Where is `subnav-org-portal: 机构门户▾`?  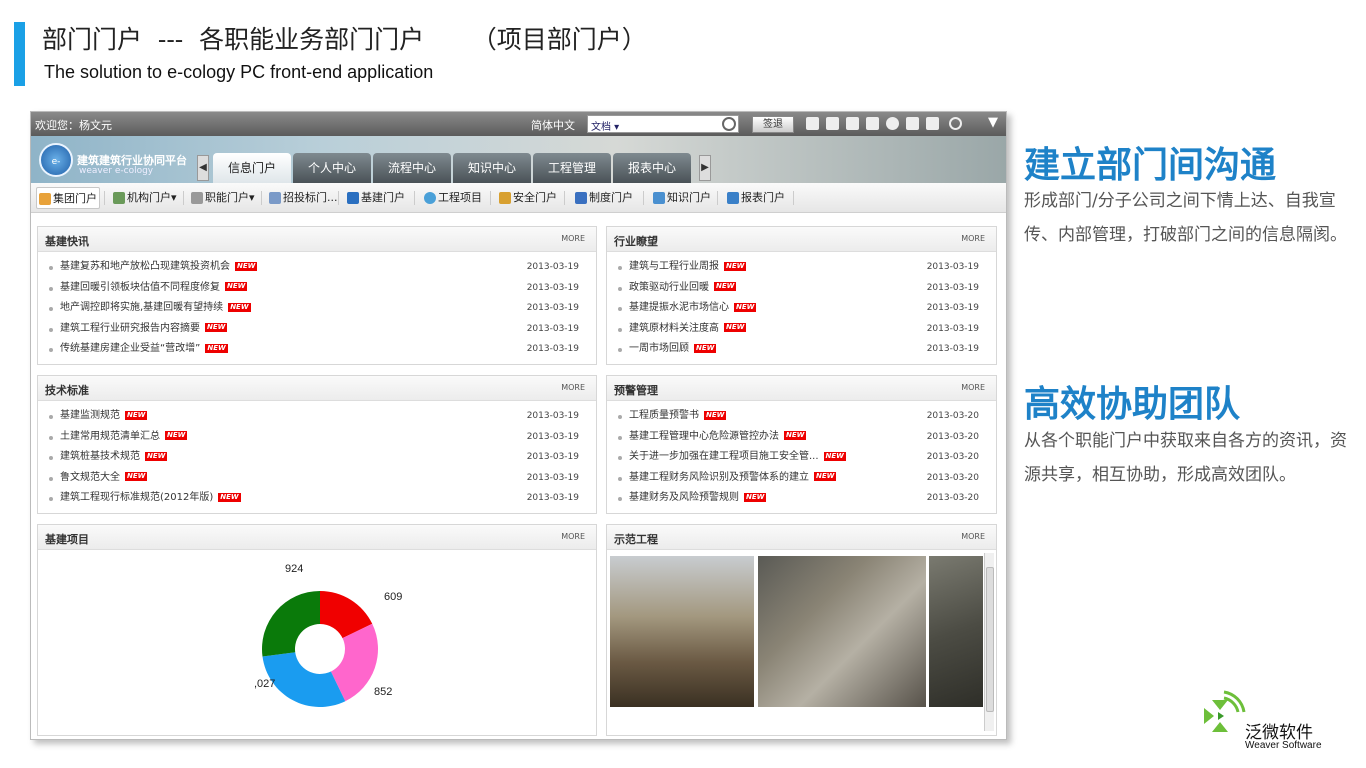 subnav-org-portal: 机构门户▾ is located at coordinates (144, 198).